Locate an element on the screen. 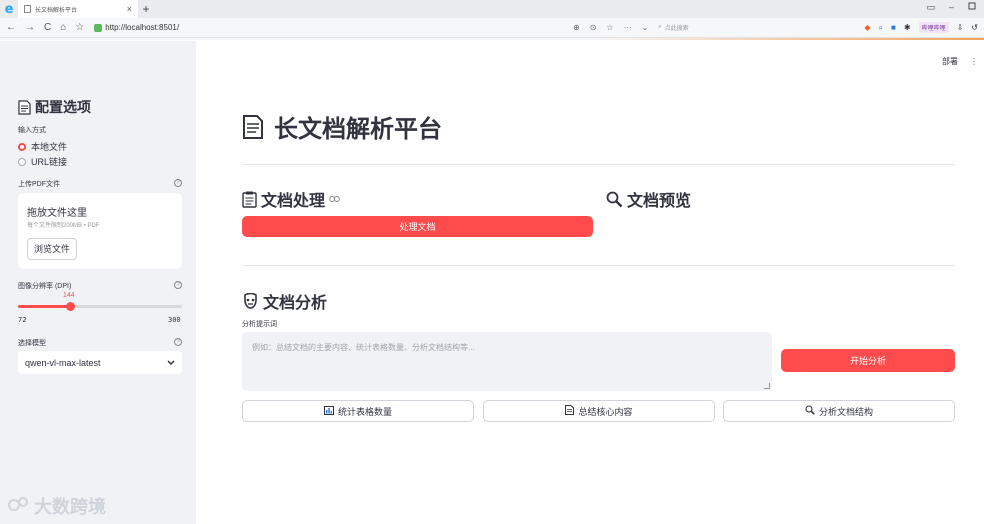  forward-arrow-icon: → is located at coordinates (30, 27).